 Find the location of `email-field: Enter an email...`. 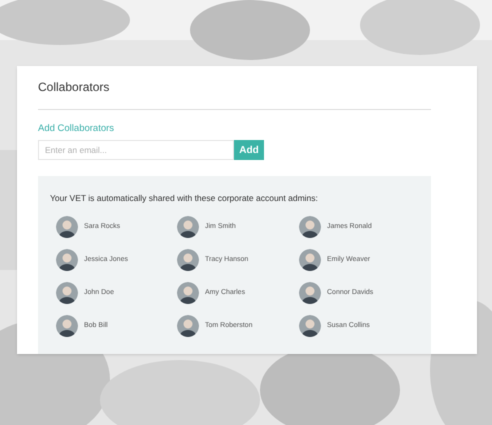

email-field: Enter an email... is located at coordinates (136, 150).